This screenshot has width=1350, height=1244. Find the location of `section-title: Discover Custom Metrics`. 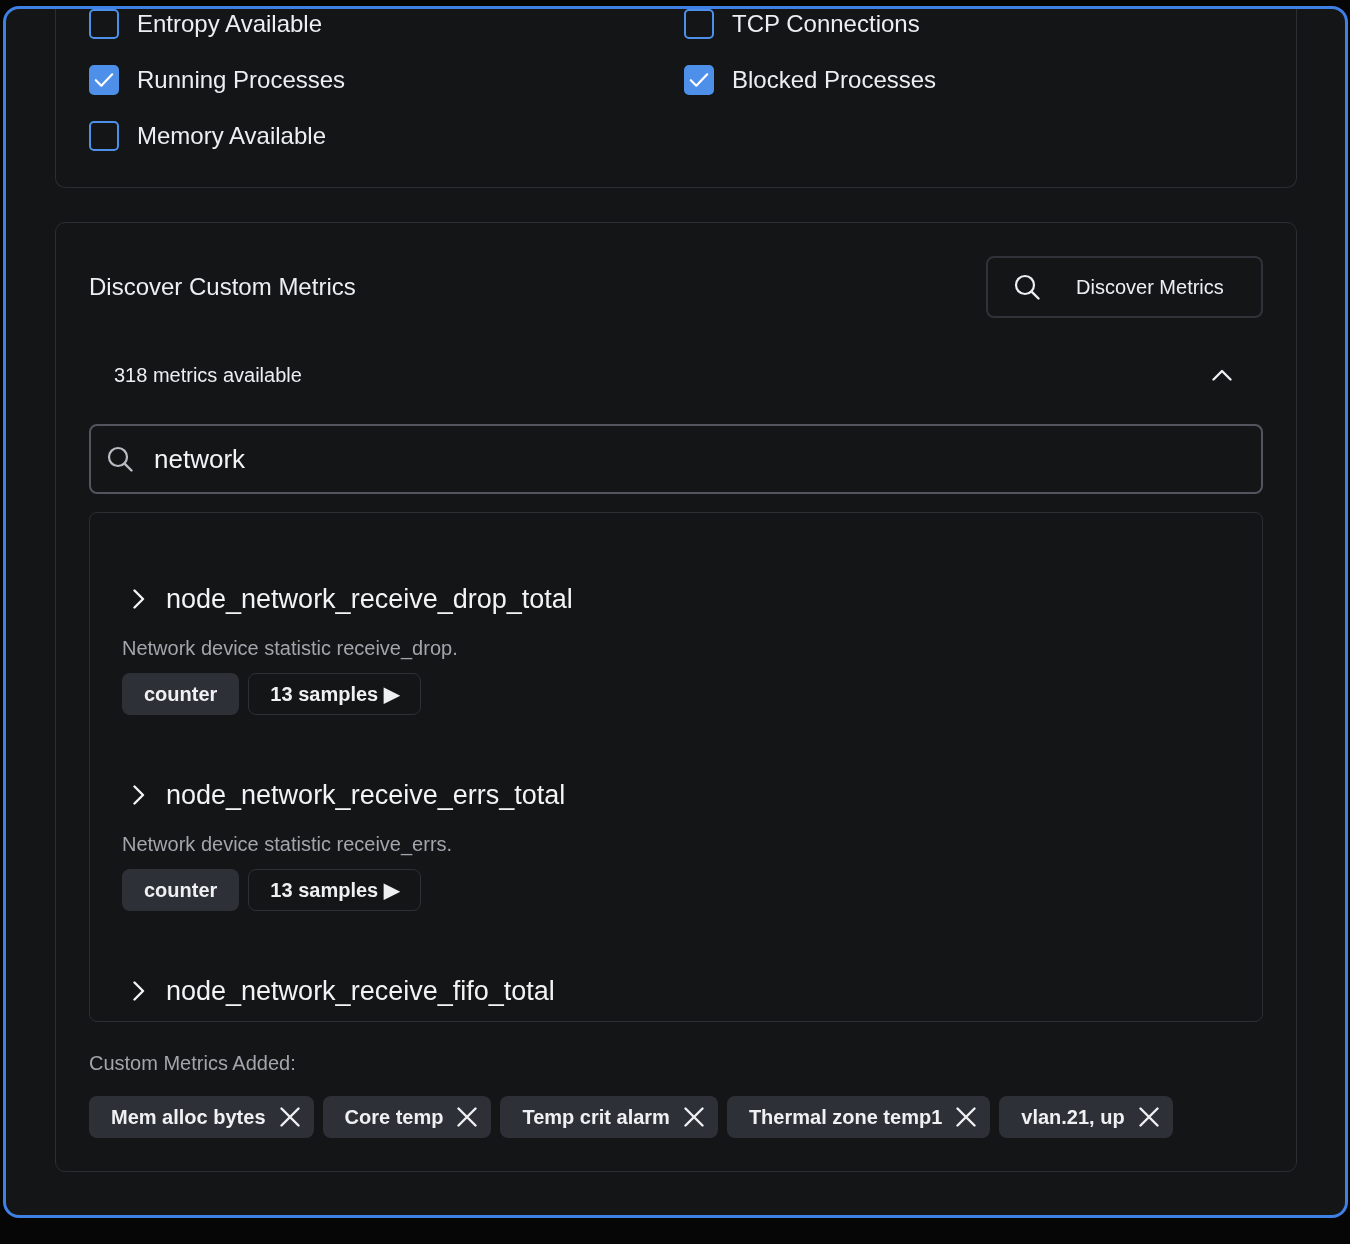

section-title: Discover Custom Metrics is located at coordinates (222, 287).